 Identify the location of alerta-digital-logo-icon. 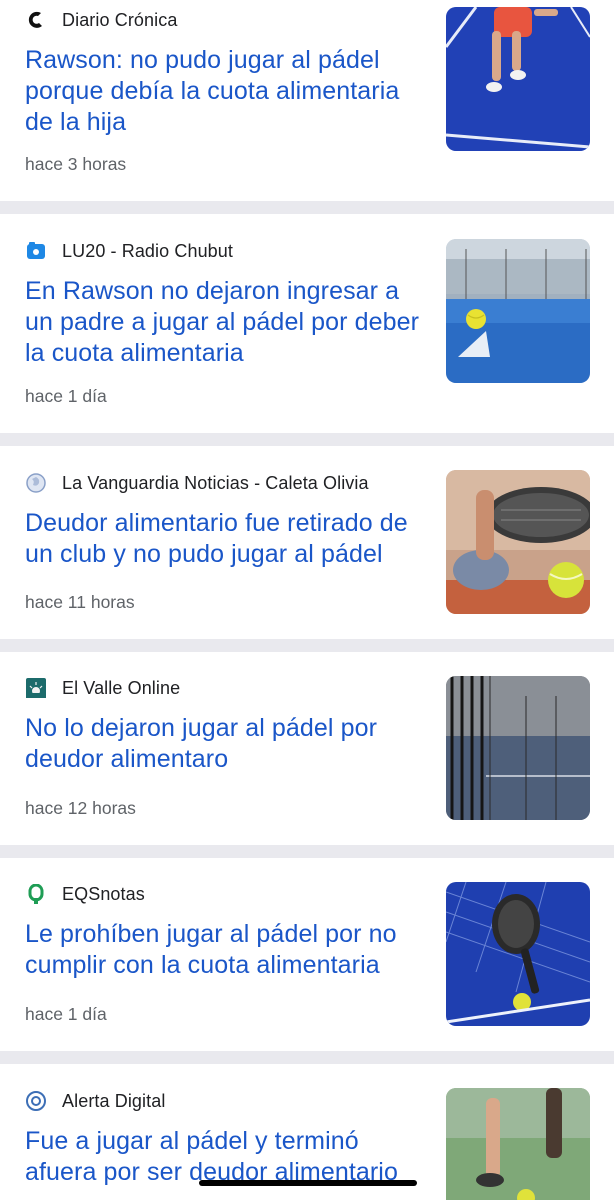
(36, 1101).